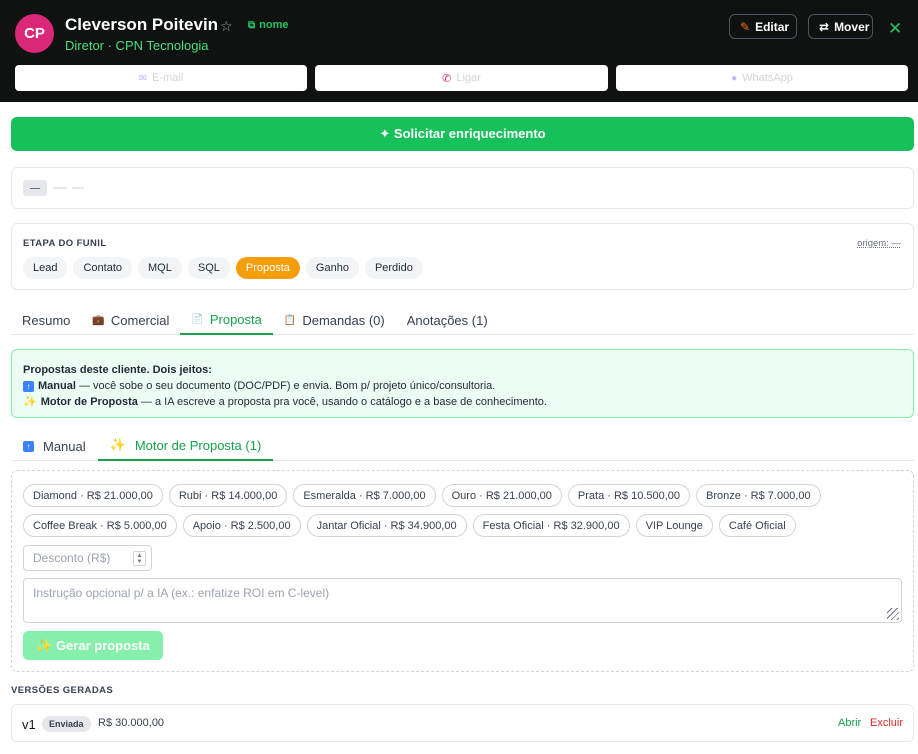 This screenshot has width=918, height=754. Describe the element at coordinates (745, 26) in the screenshot. I see `pencil-icon: ✎` at that location.